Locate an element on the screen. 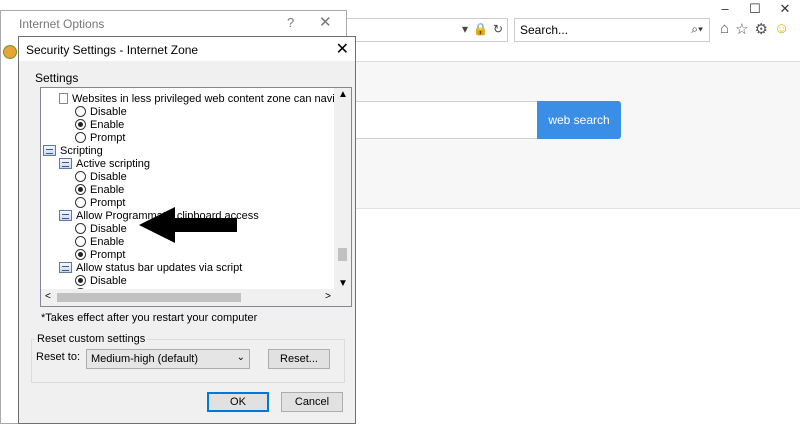  reset-to-label: Reset to: is located at coordinates (58, 357).